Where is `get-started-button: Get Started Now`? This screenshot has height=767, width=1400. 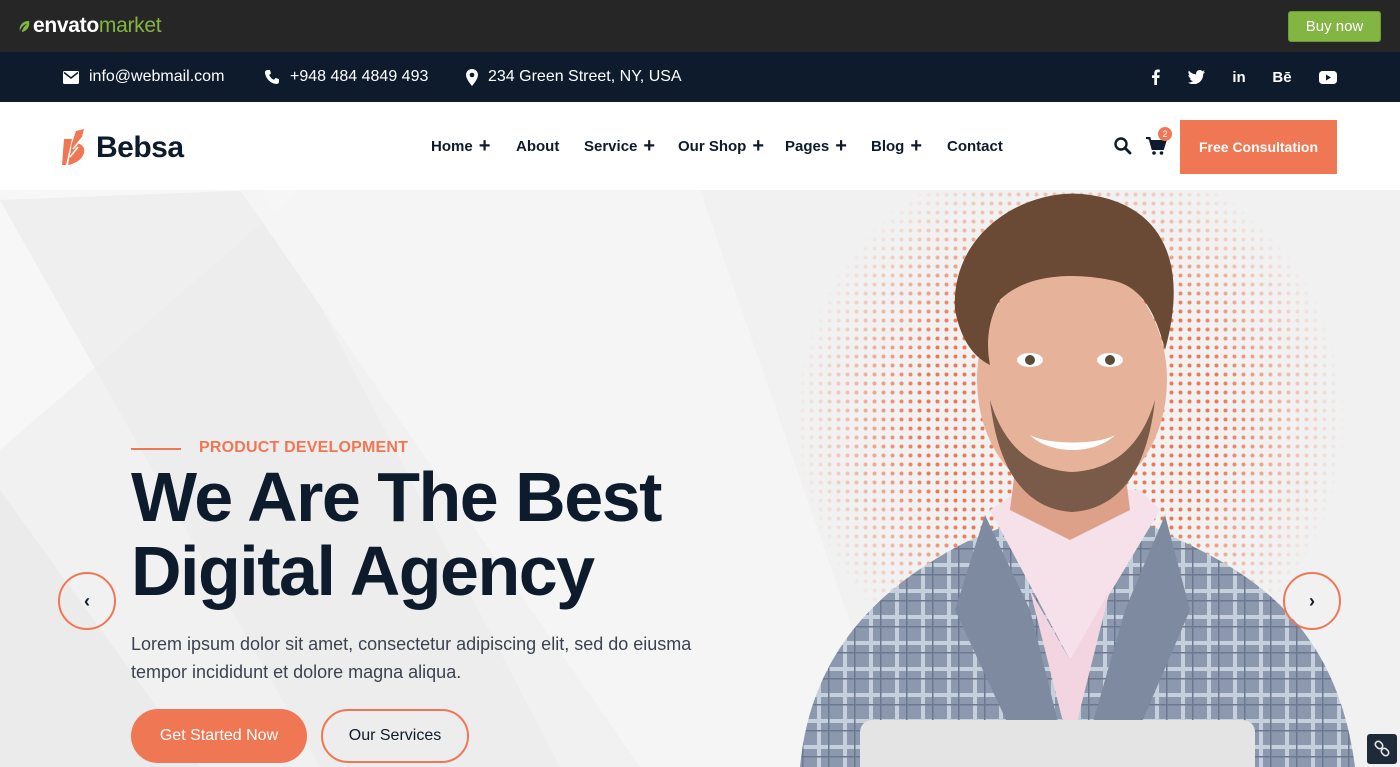 get-started-button: Get Started Now is located at coordinates (219, 736).